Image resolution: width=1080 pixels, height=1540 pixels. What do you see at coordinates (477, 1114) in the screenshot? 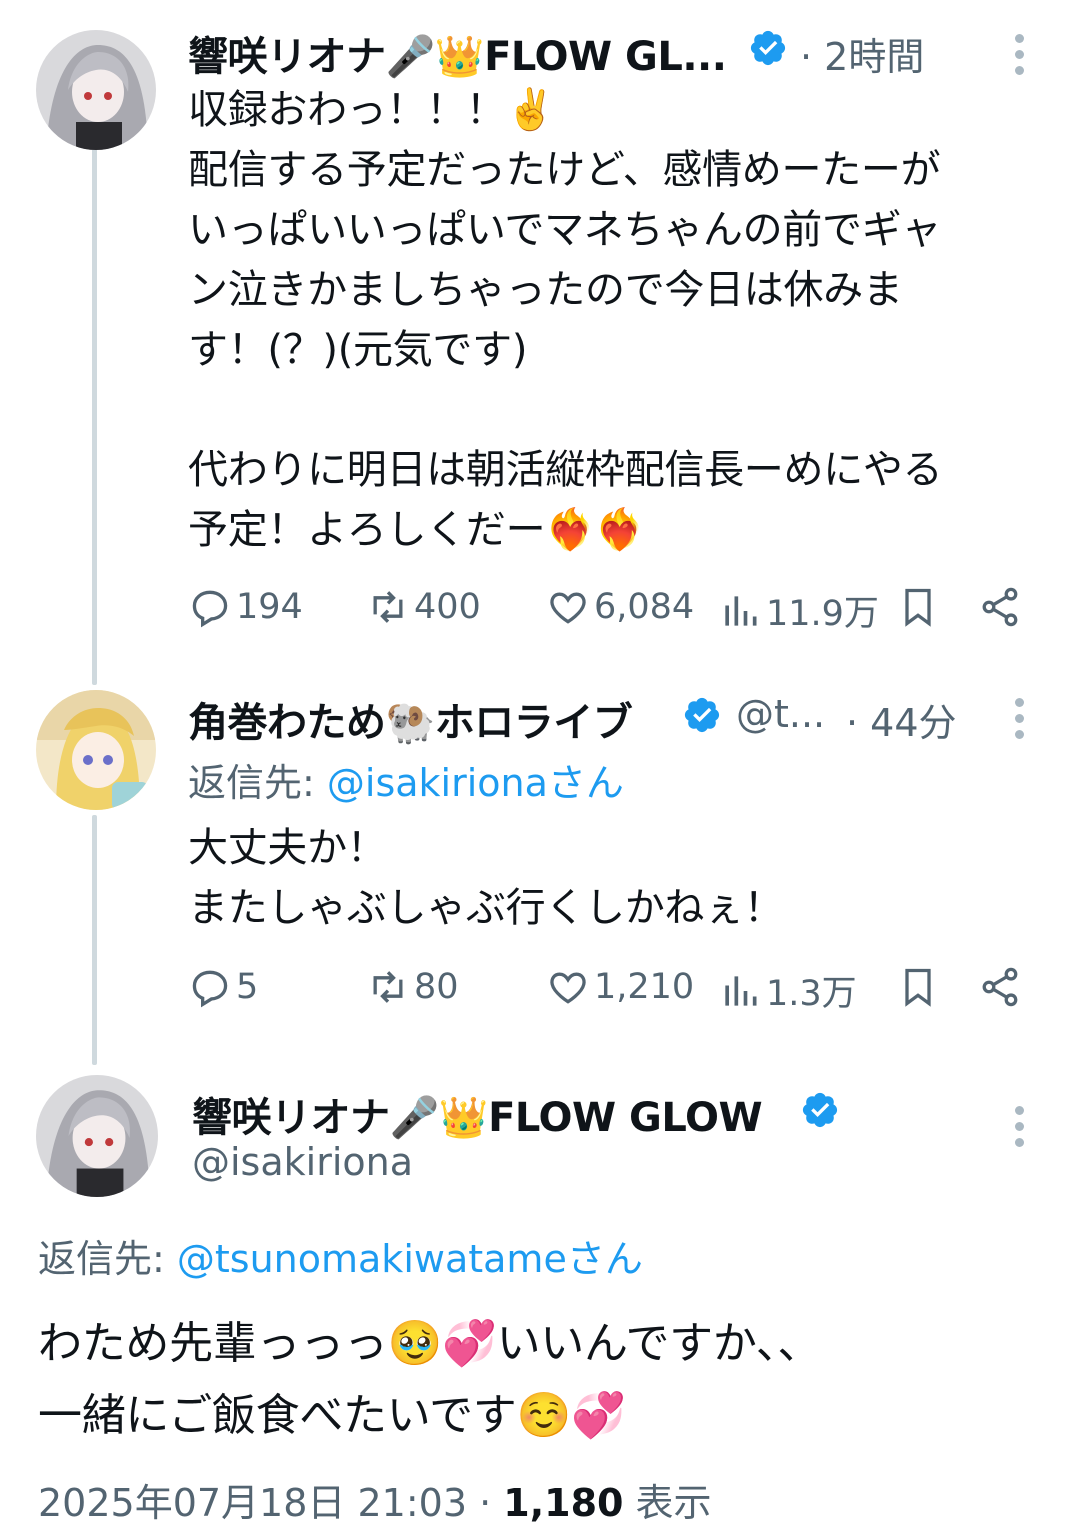
I see `display-name: 響咲リオナ🎤👑FLOW GLOW` at bounding box center [477, 1114].